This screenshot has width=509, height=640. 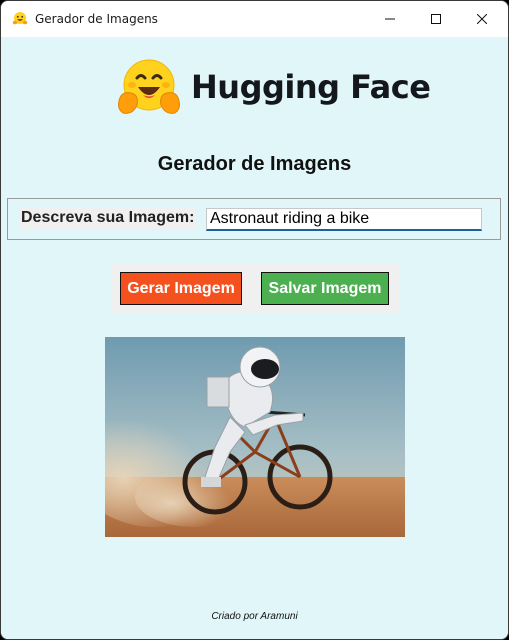 I want to click on close-icon, so click(x=482, y=19).